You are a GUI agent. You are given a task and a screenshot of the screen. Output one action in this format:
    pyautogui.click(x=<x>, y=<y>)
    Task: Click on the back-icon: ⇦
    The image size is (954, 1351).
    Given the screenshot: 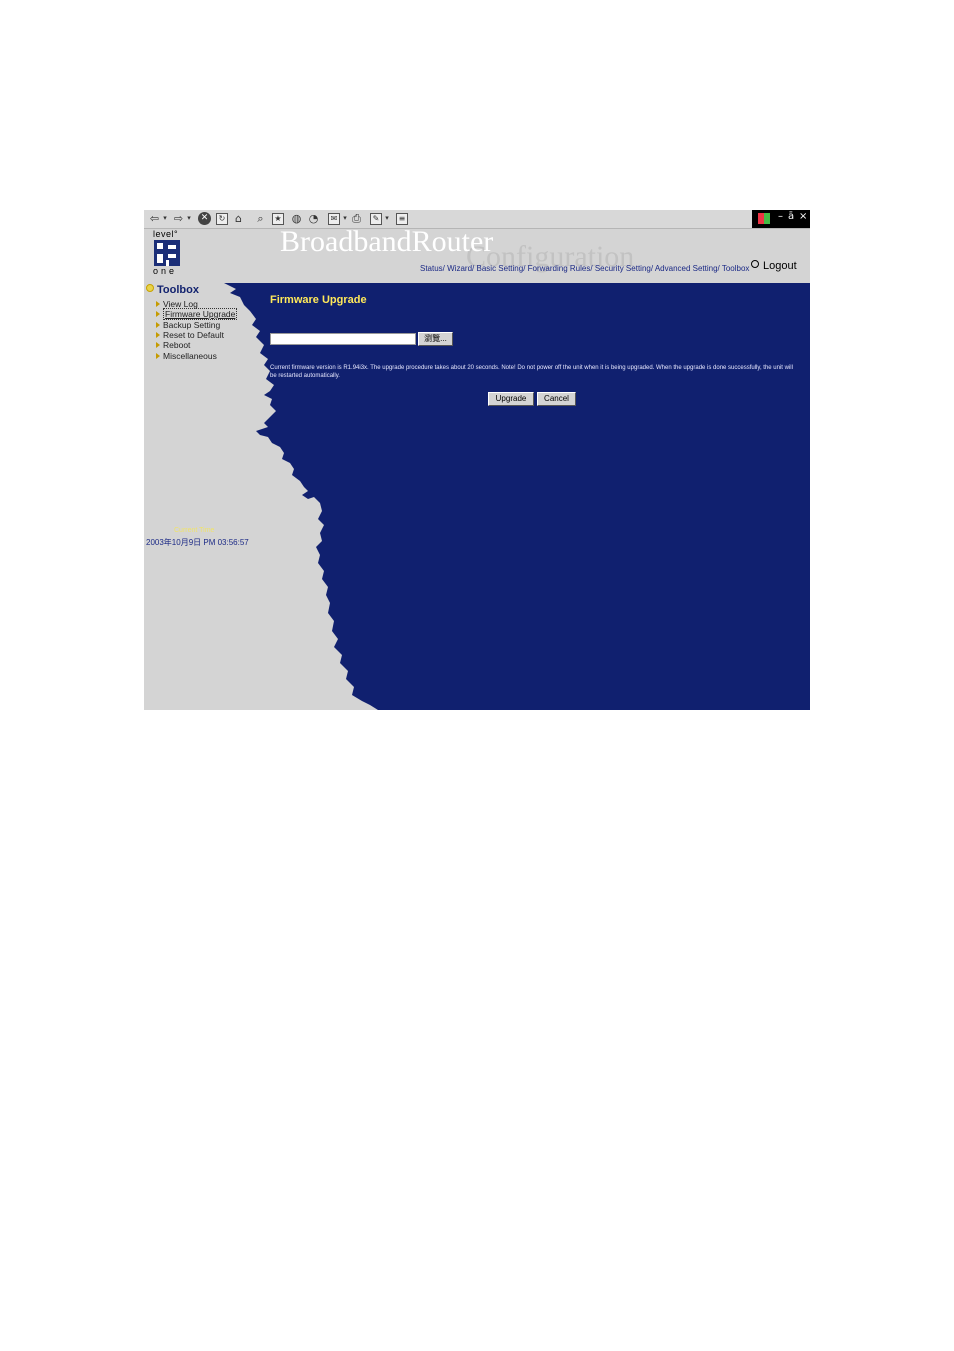 What is the action you would take?
    pyautogui.click(x=154, y=218)
    